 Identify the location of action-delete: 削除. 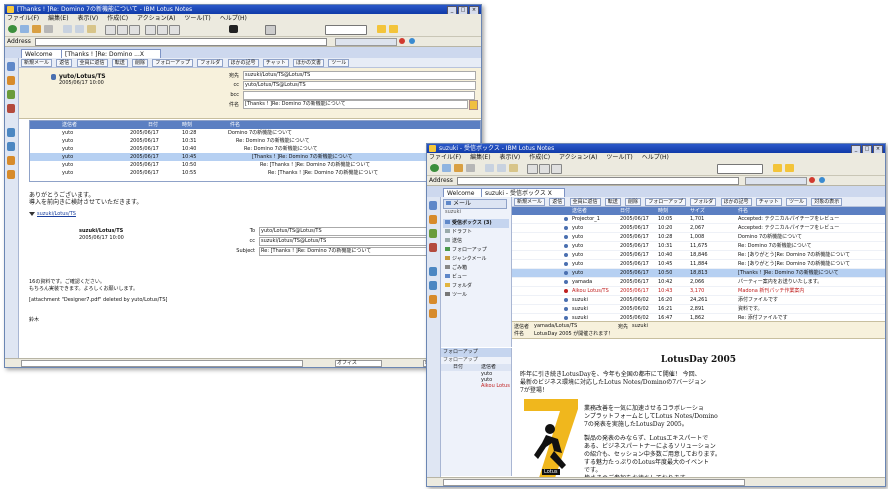
(633, 202).